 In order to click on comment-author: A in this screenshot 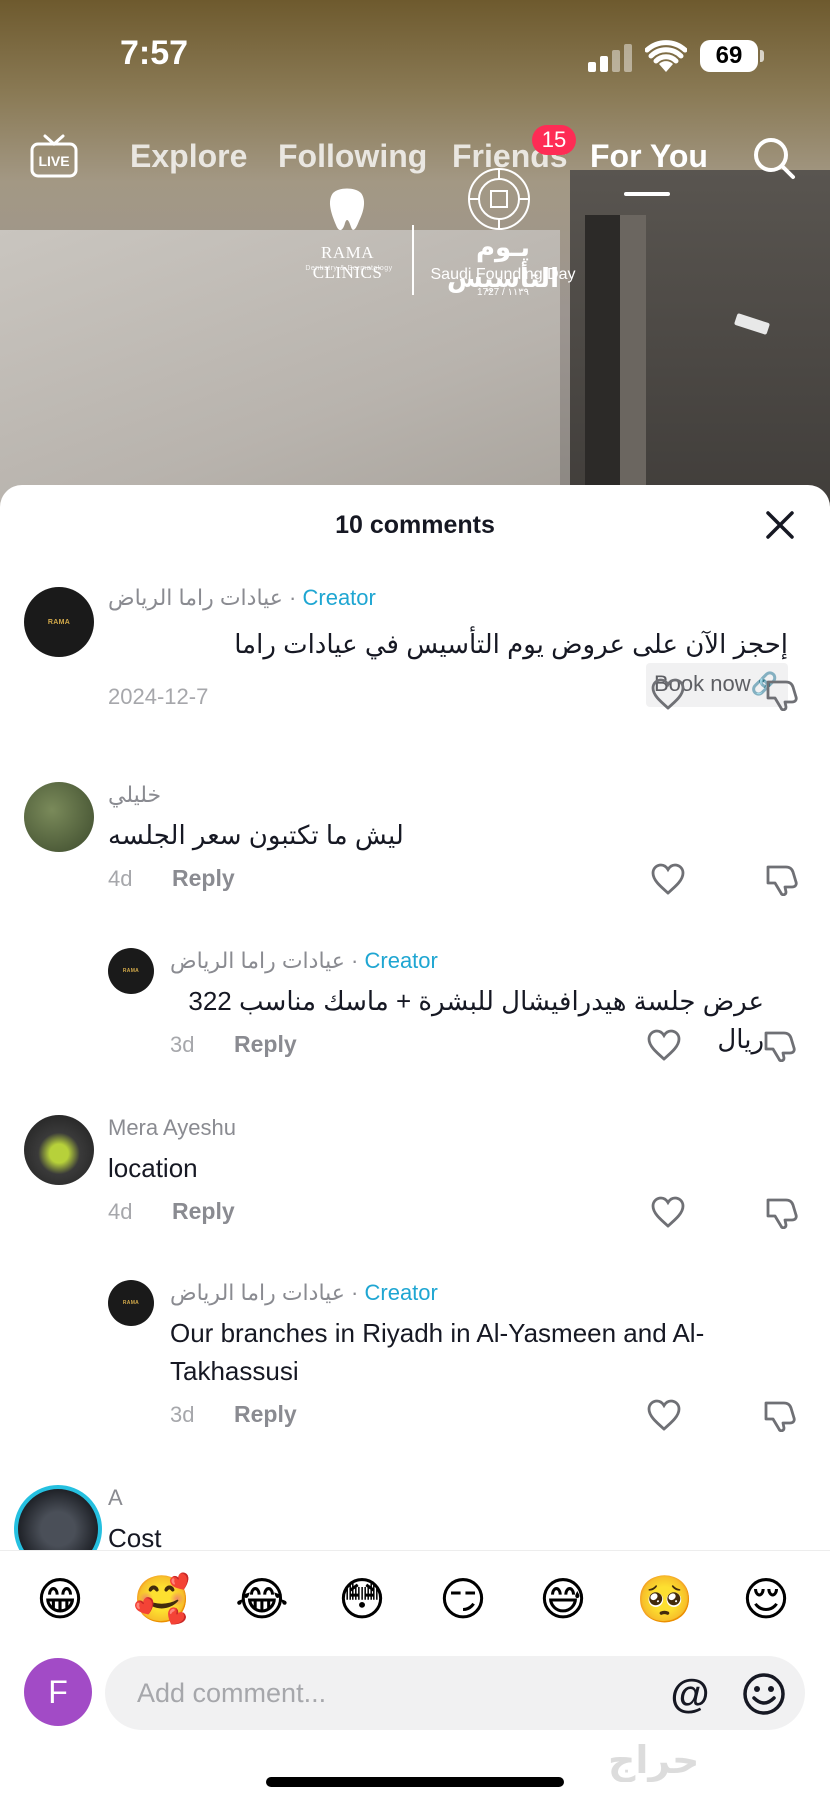, I will do `click(115, 1498)`.